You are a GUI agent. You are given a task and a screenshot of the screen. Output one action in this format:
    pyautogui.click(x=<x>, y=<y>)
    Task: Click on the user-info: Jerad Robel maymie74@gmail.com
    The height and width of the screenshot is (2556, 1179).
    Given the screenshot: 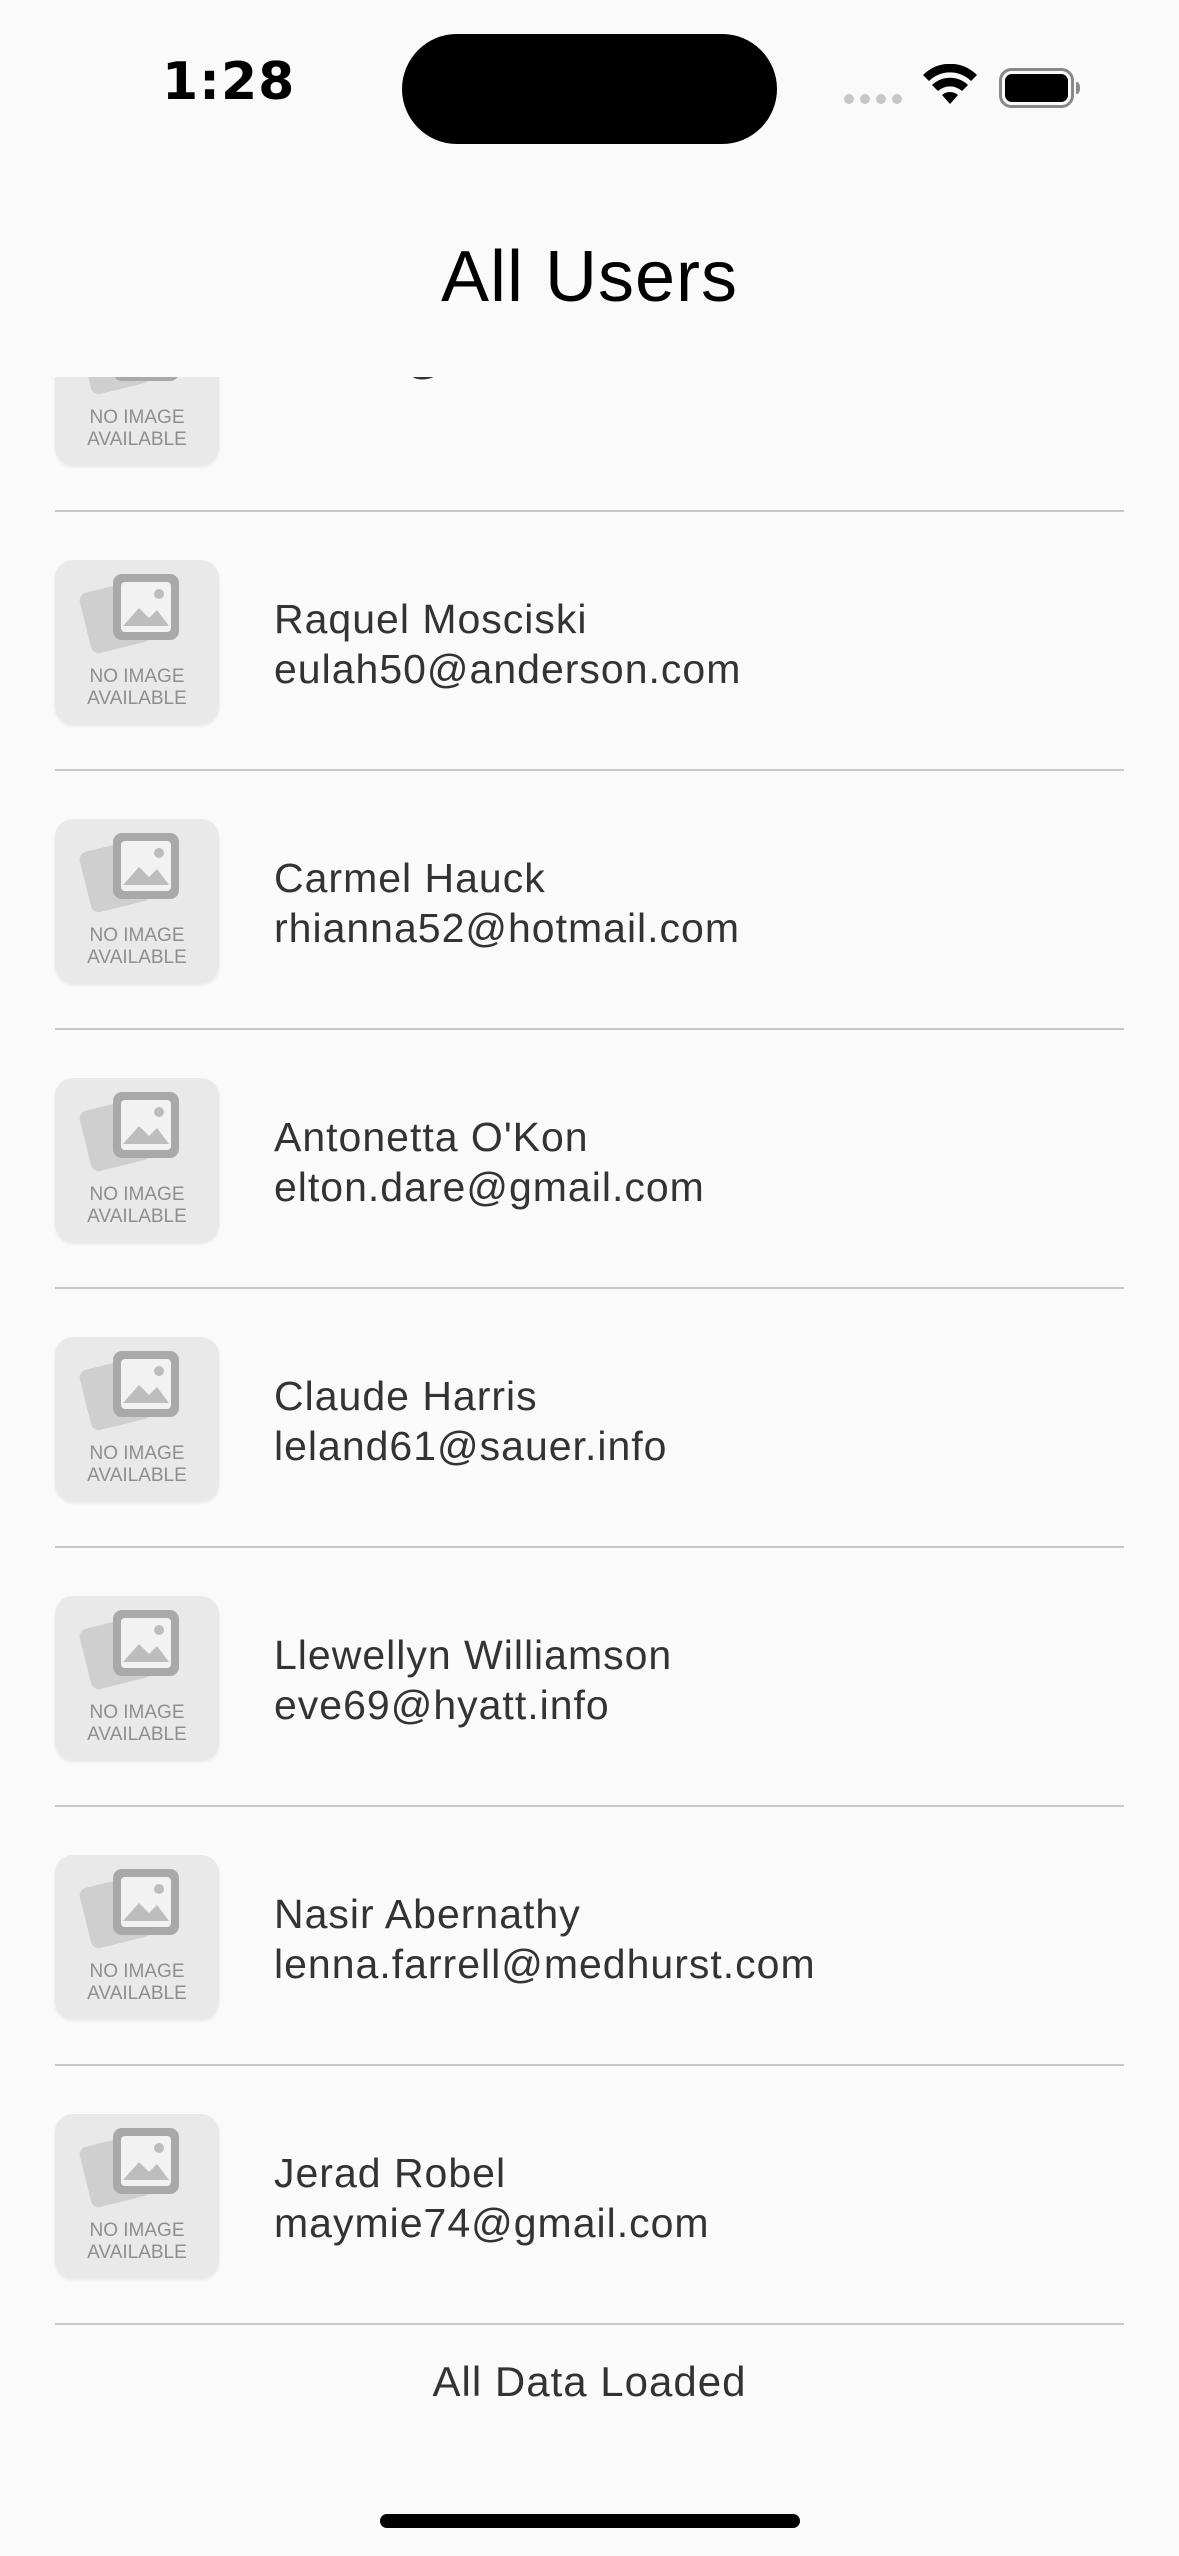 What is the action you would take?
    pyautogui.click(x=492, y=2198)
    